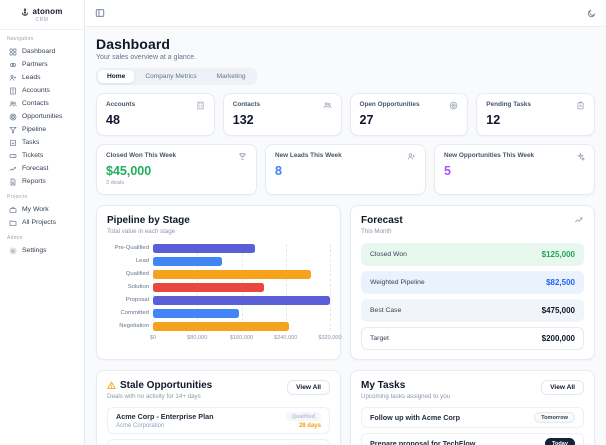 The height and width of the screenshot is (445, 606). I want to click on stat-value: 48, so click(113, 120).